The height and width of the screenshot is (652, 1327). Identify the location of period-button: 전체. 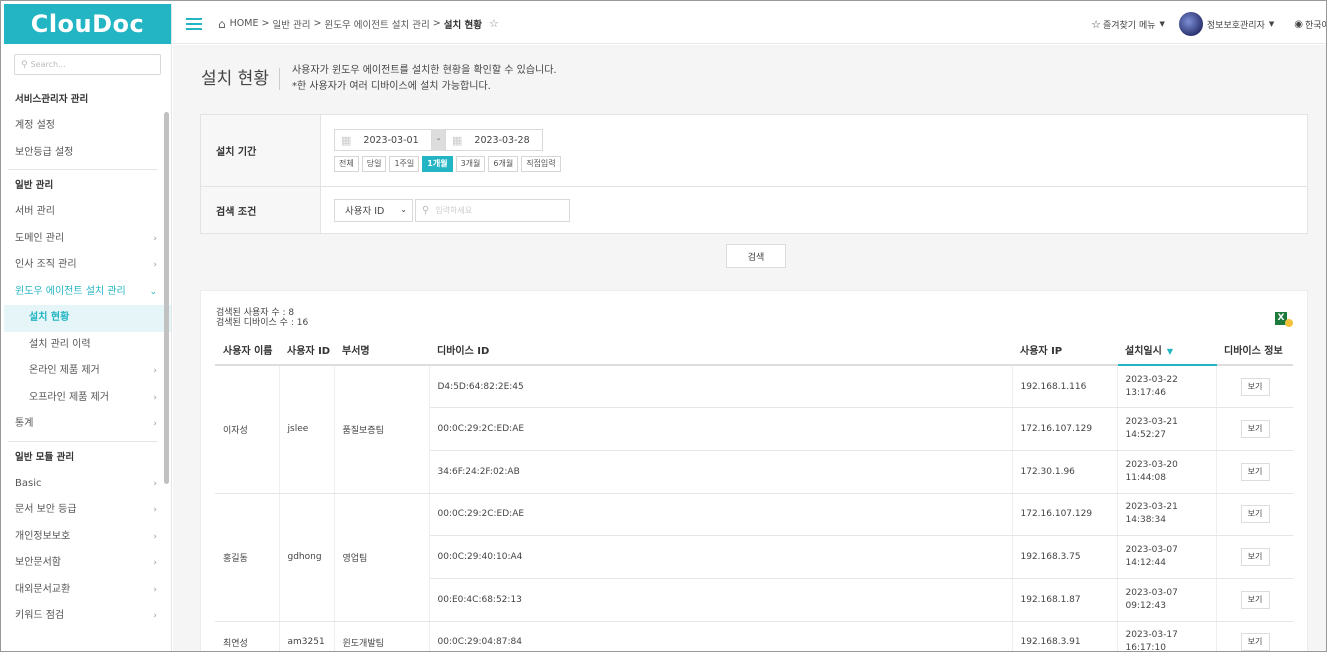
(346, 164).